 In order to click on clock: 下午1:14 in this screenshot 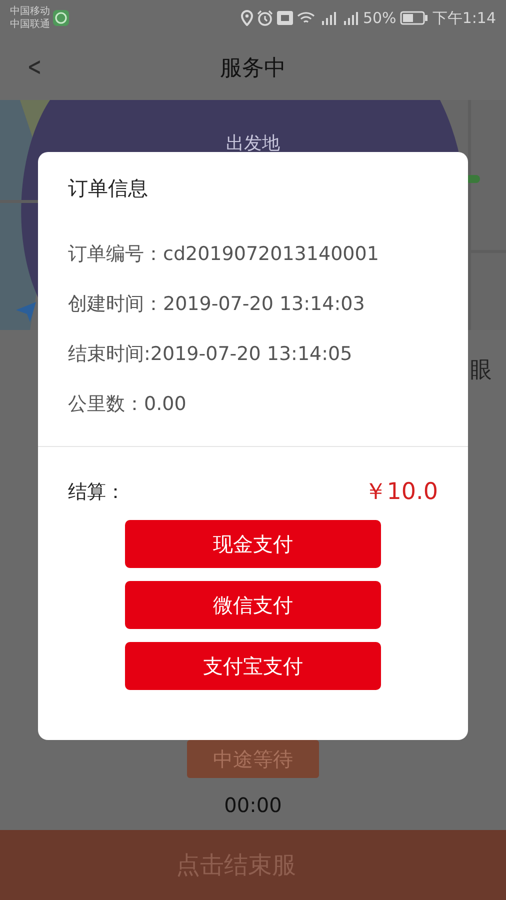, I will do `click(464, 18)`.